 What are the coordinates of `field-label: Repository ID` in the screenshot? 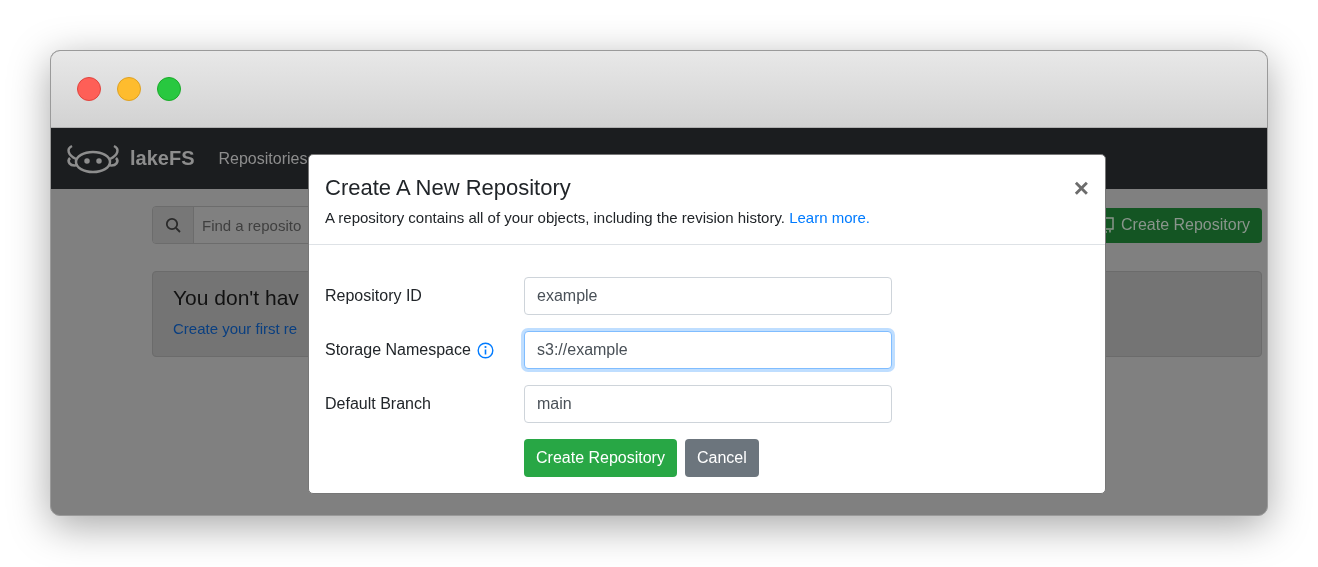 It's located at (373, 296).